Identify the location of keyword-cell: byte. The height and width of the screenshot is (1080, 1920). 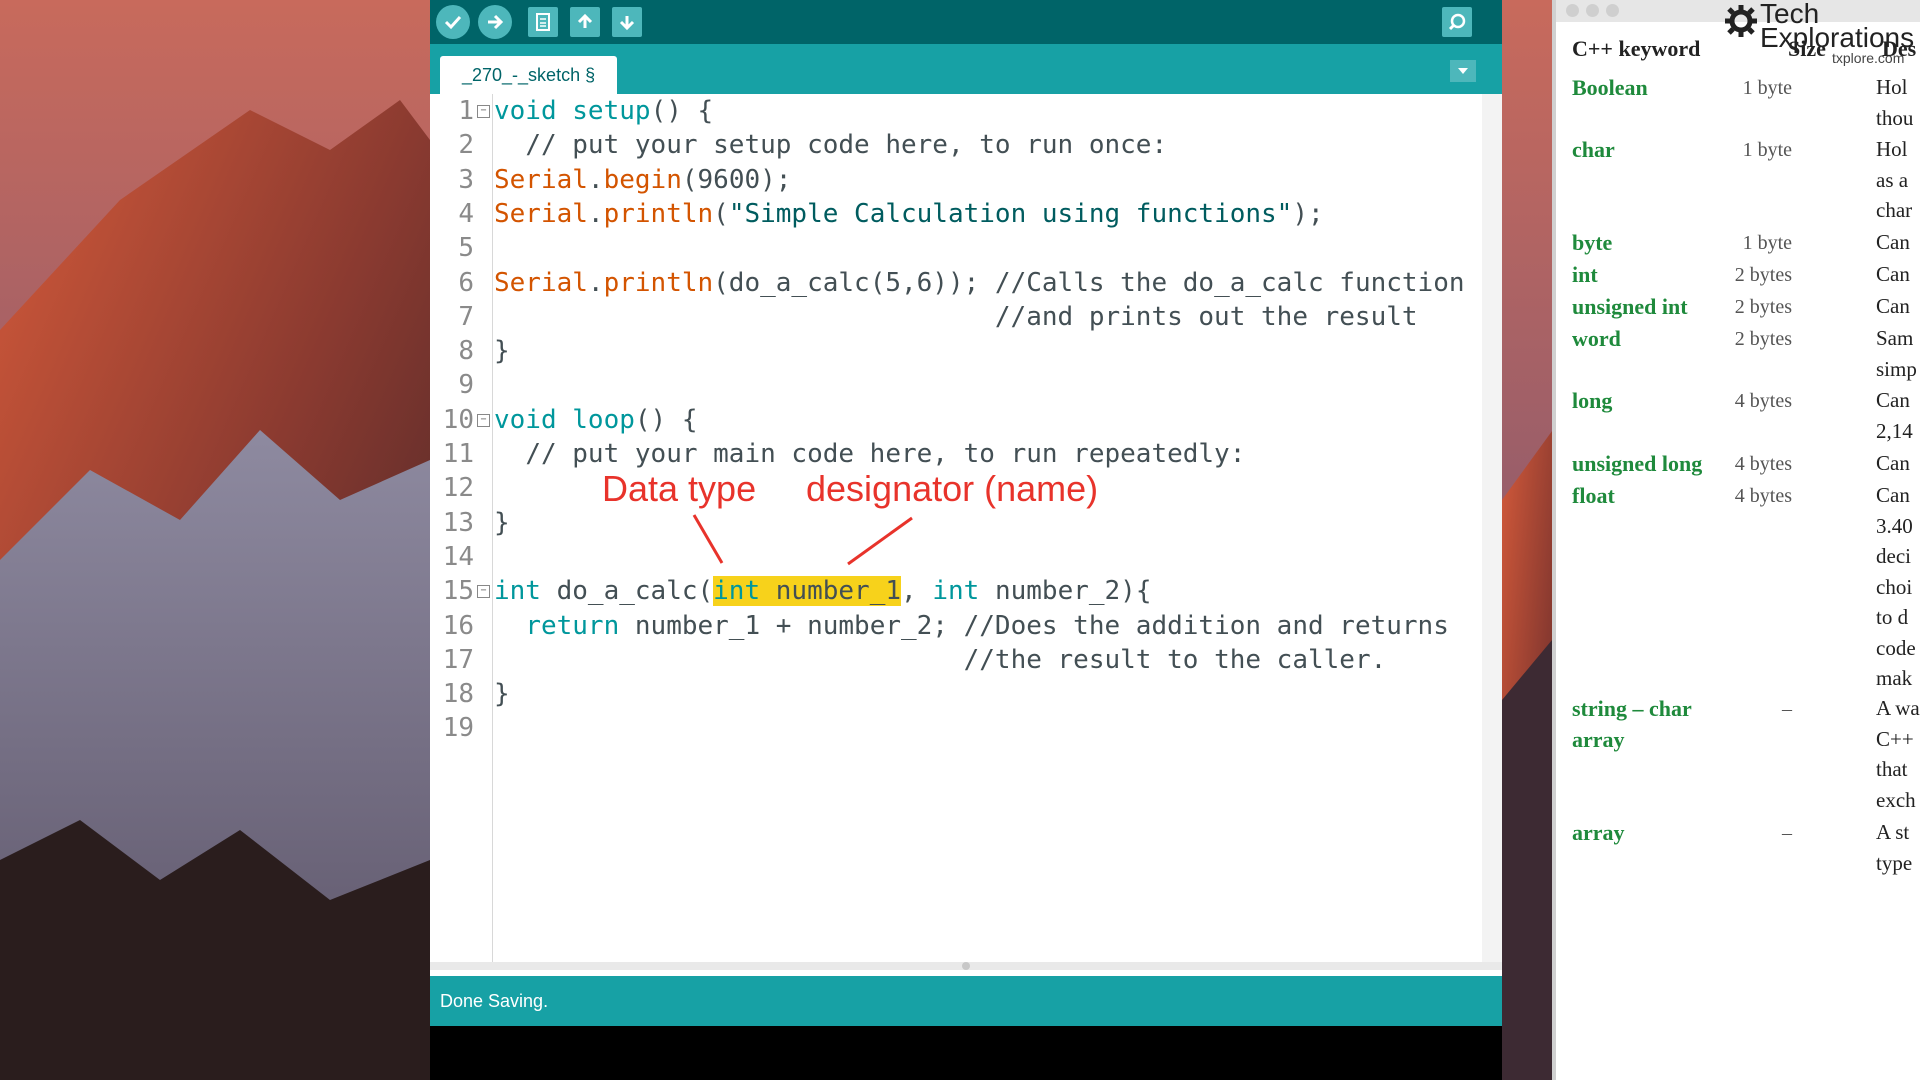
(1592, 242).